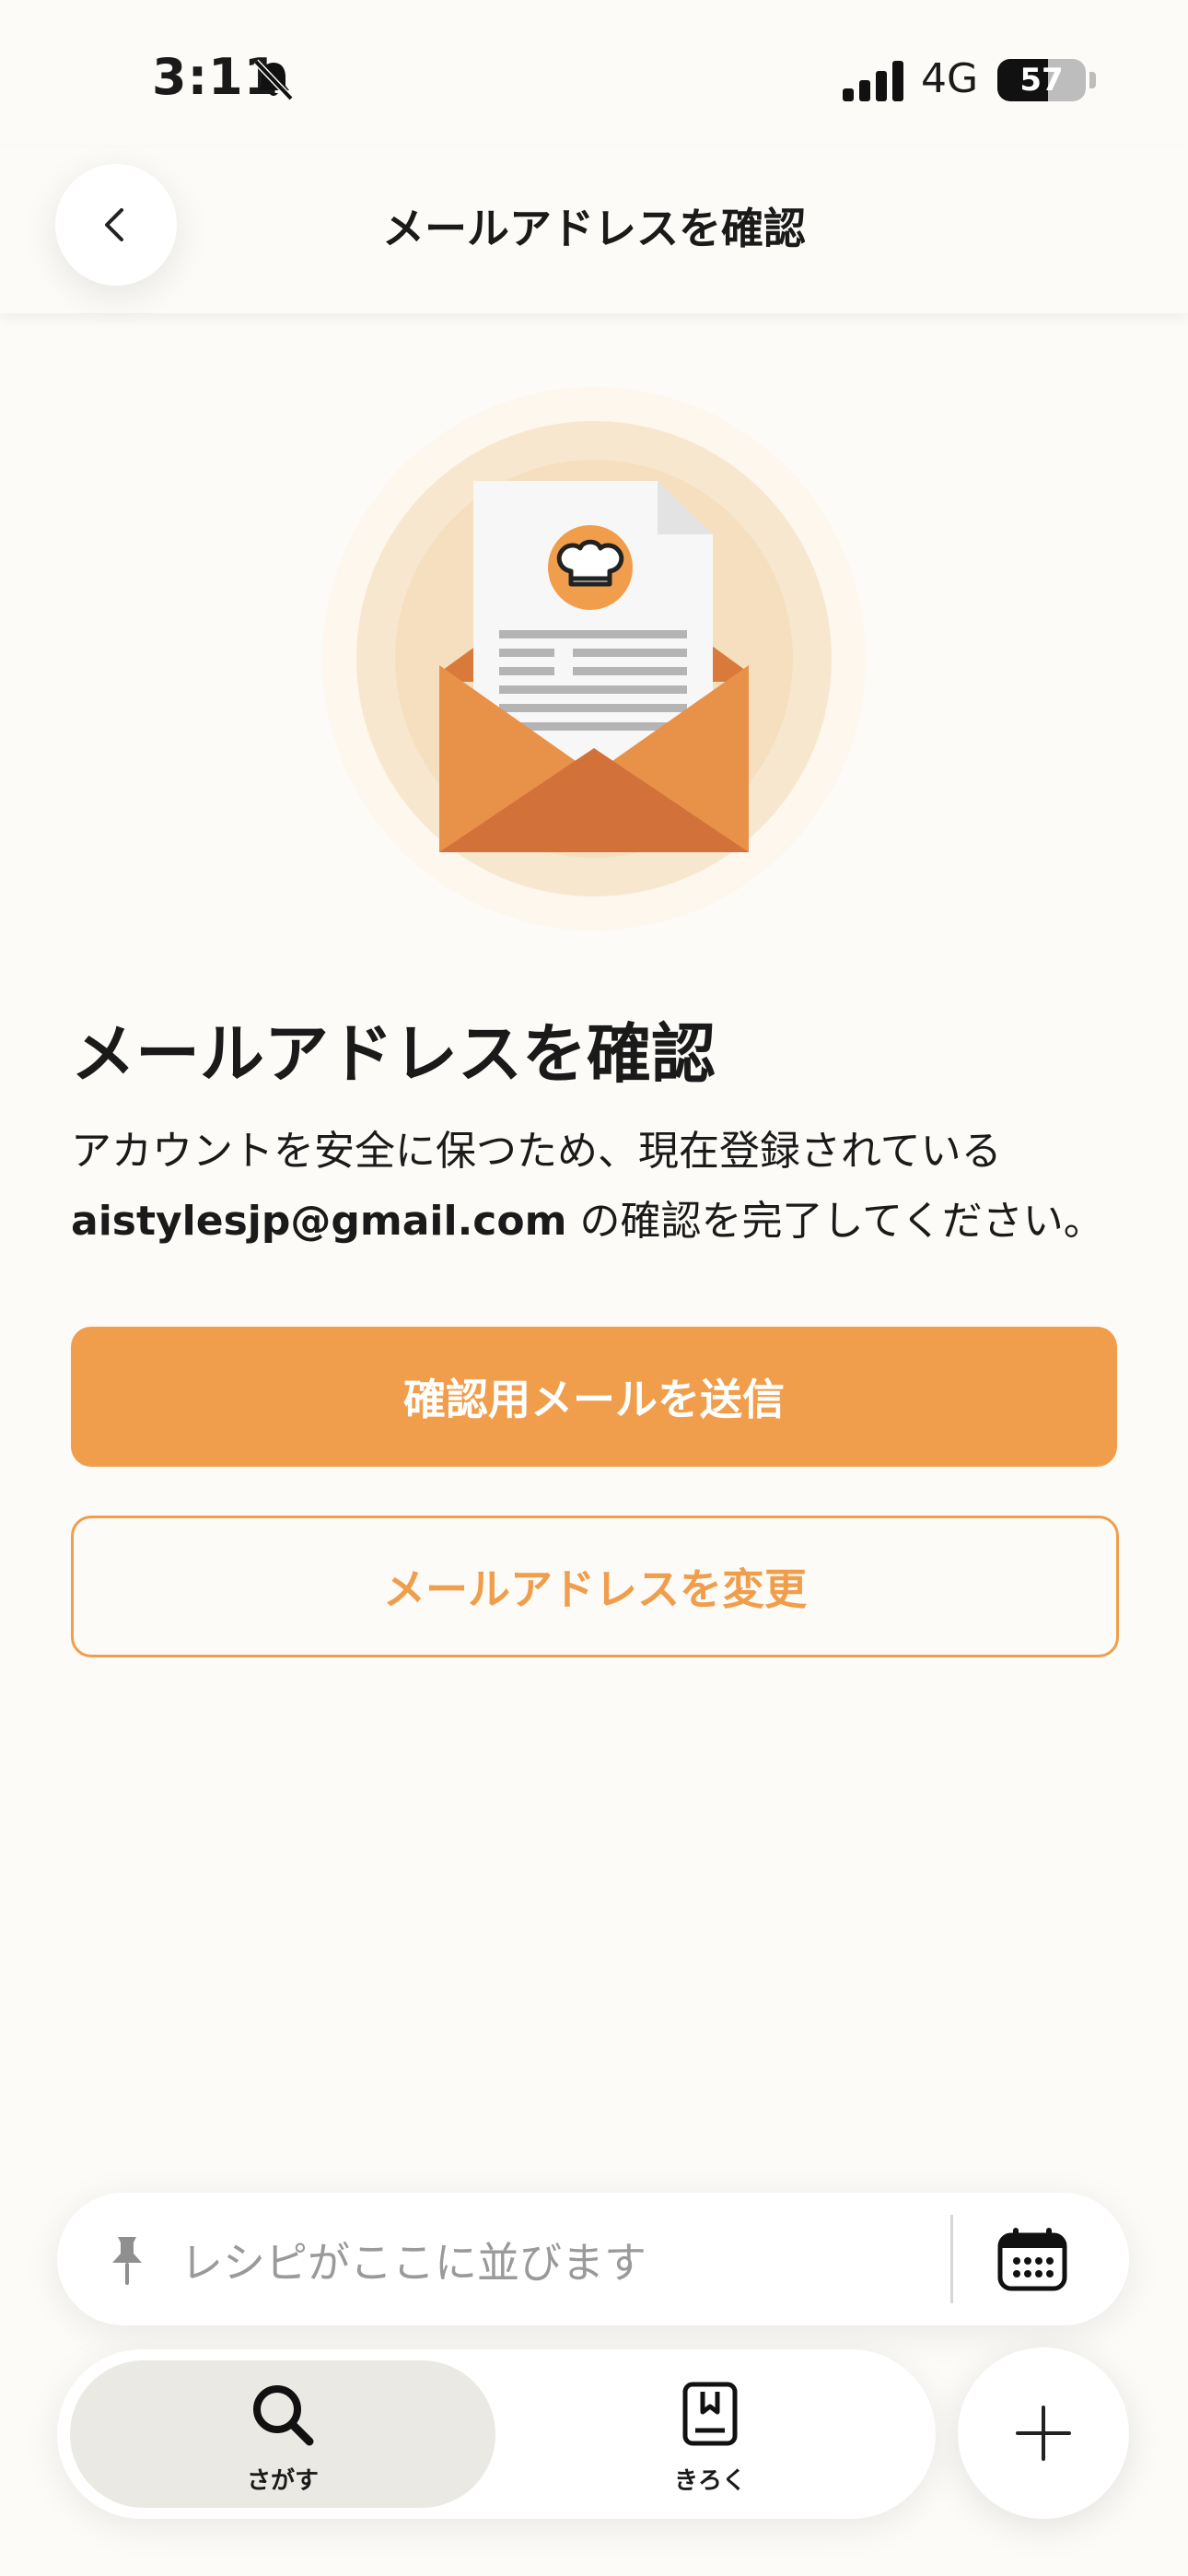  What do you see at coordinates (873, 81) in the screenshot?
I see `cellular-signal-icon` at bounding box center [873, 81].